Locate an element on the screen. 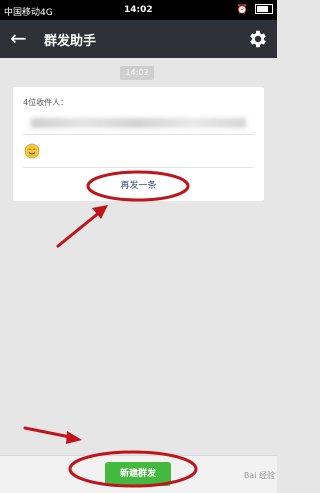 The image size is (320, 493). annotation-arrow-new-broadcast is located at coordinates (52, 435).